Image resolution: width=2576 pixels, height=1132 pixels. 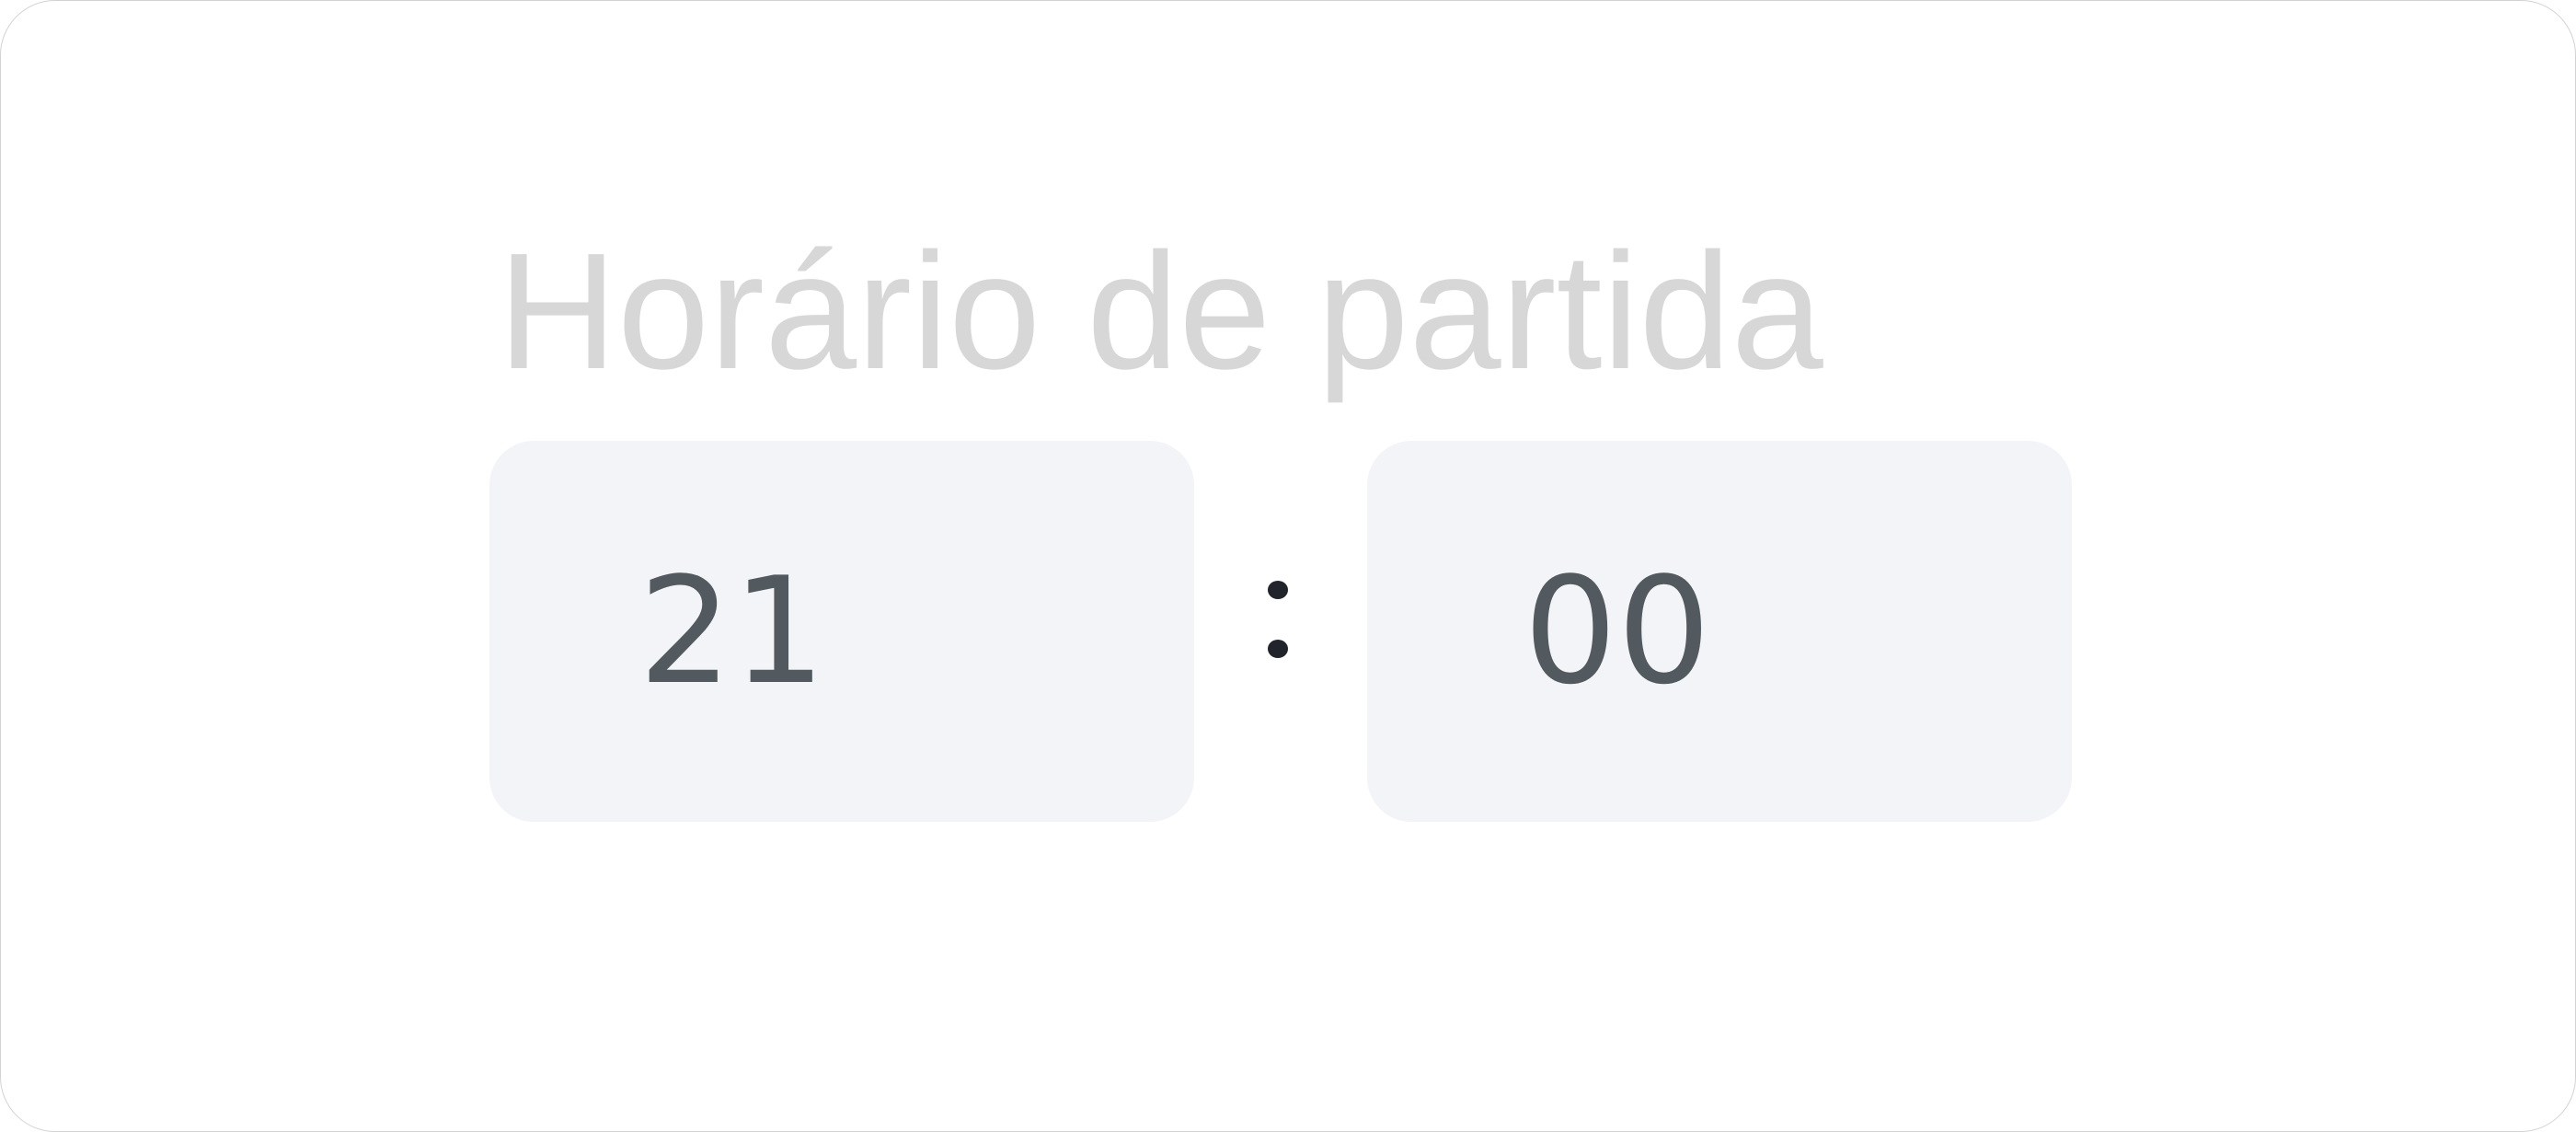 What do you see at coordinates (1617, 631) in the screenshot?
I see `minutes-value: 00` at bounding box center [1617, 631].